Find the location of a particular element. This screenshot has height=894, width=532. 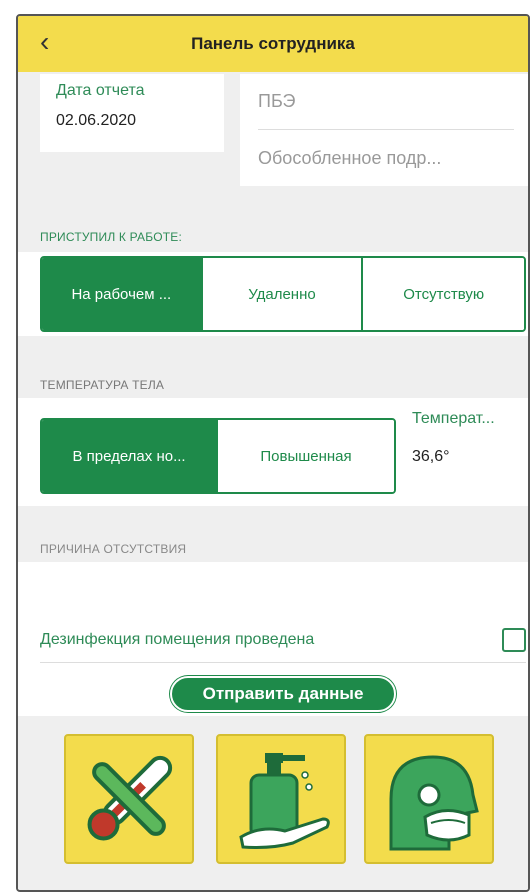

report-date-card: Дата отчета 02.06.2020 is located at coordinates (132, 113).